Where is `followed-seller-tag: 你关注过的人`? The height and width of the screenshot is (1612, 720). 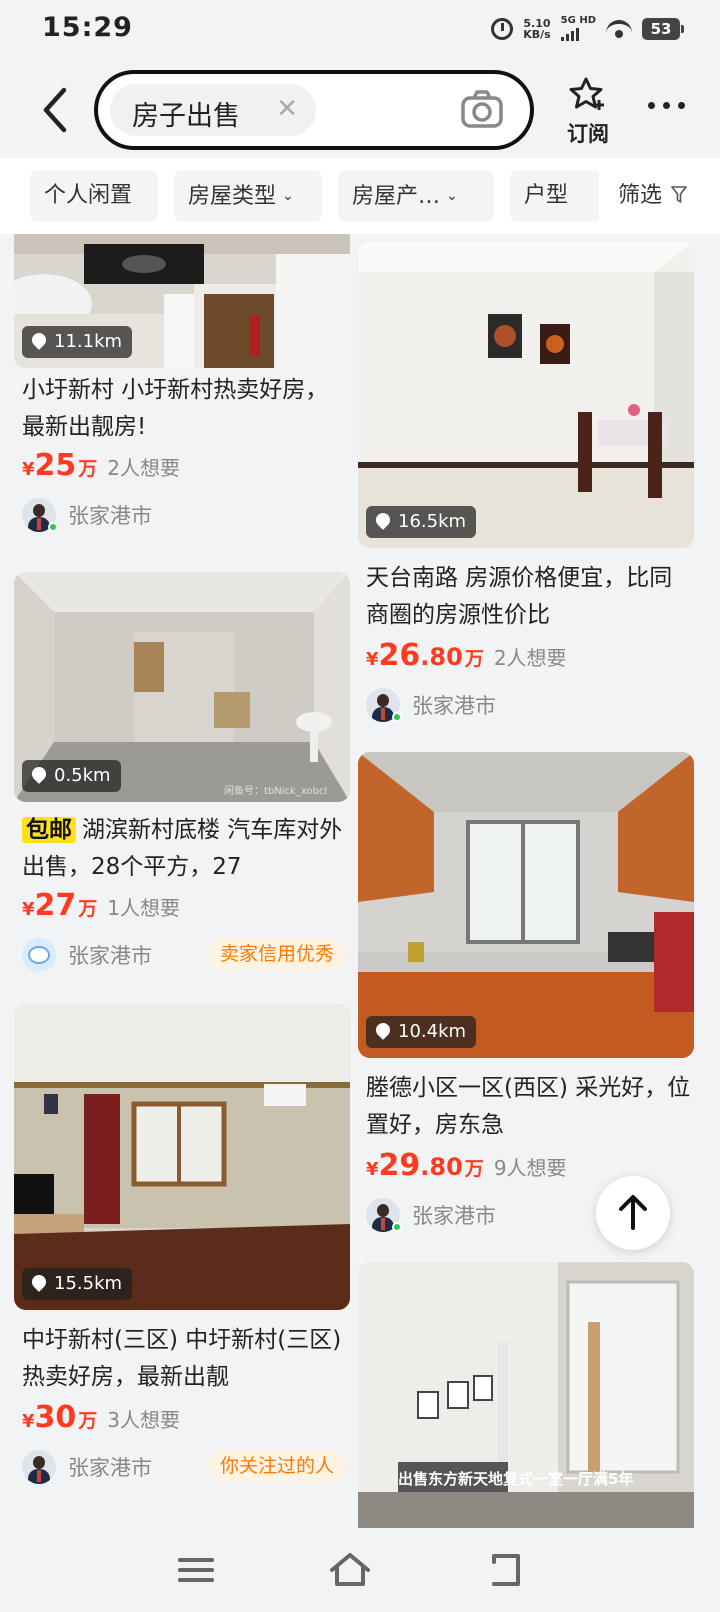 followed-seller-tag: 你关注过的人 is located at coordinates (276, 1466).